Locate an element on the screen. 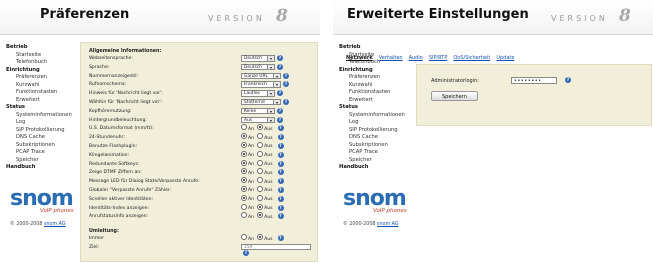 The width and height of the screenshot is (653, 263). dropdown-select: Stotternd ▾ is located at coordinates (261, 102).